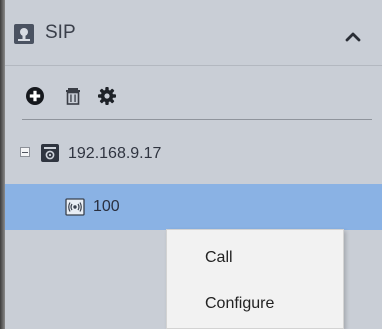 The image size is (382, 329). Describe the element at coordinates (193, 207) in the screenshot. I see `tree-item-100: 100` at that location.